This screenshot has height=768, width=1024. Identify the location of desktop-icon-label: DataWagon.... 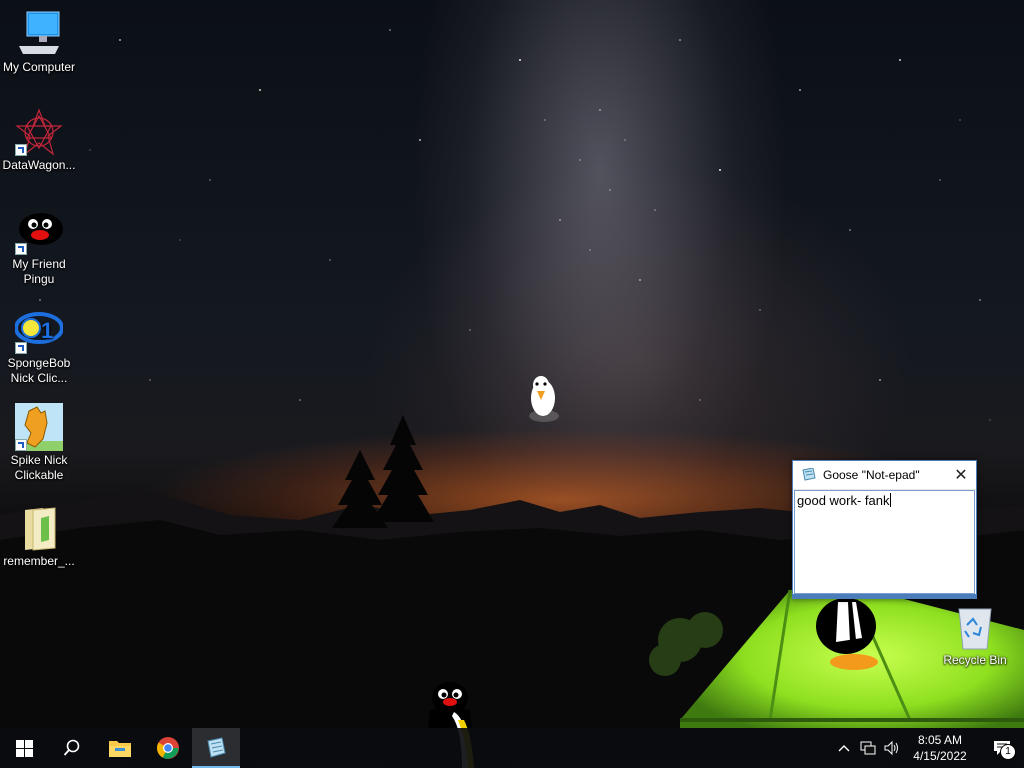
(39, 165).